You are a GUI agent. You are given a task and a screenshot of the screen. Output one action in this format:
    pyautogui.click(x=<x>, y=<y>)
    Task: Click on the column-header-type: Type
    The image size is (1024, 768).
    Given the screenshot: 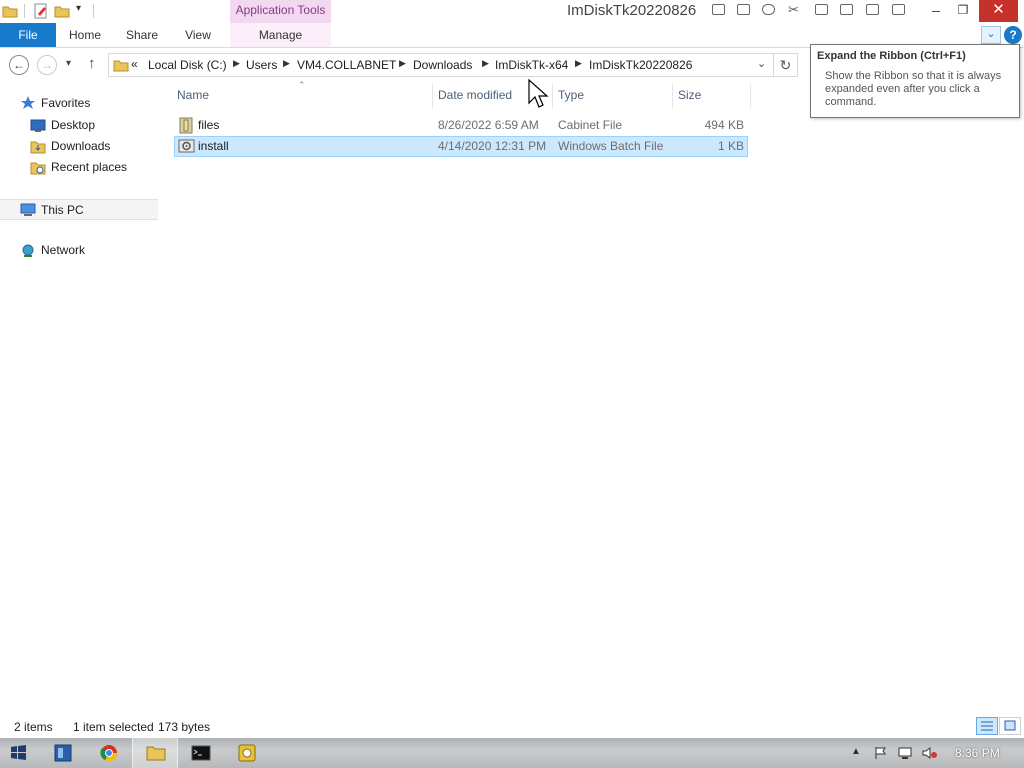 What is the action you would take?
    pyautogui.click(x=571, y=97)
    